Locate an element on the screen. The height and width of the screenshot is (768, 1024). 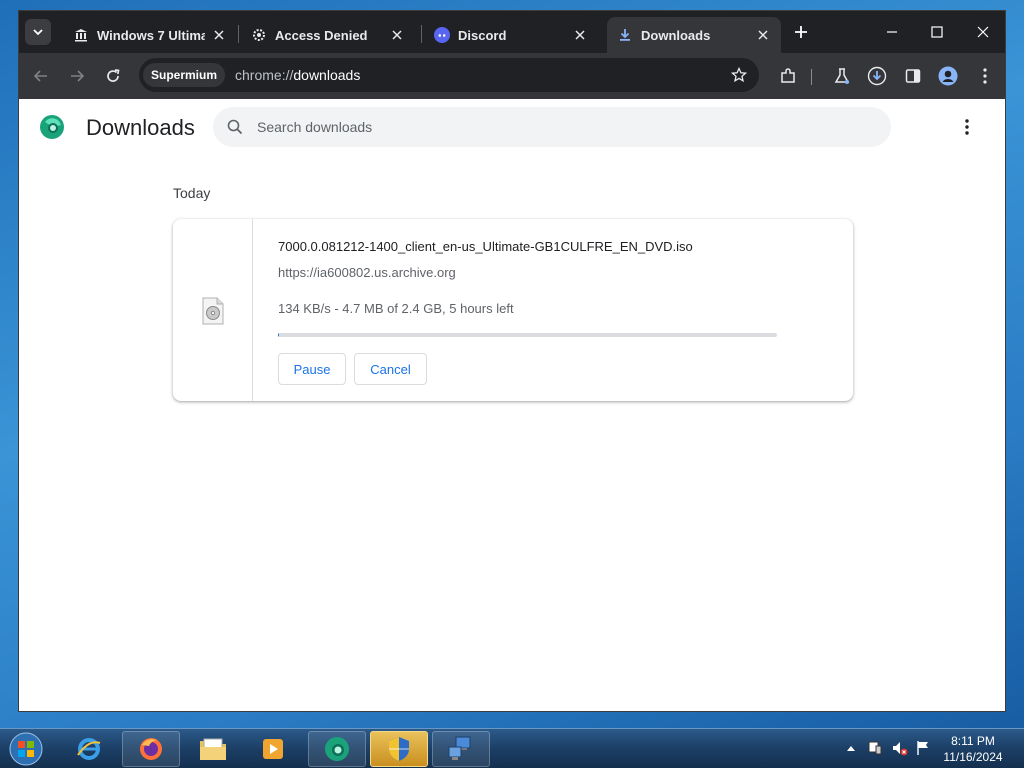
more-actions-icon is located at coordinates (967, 127).